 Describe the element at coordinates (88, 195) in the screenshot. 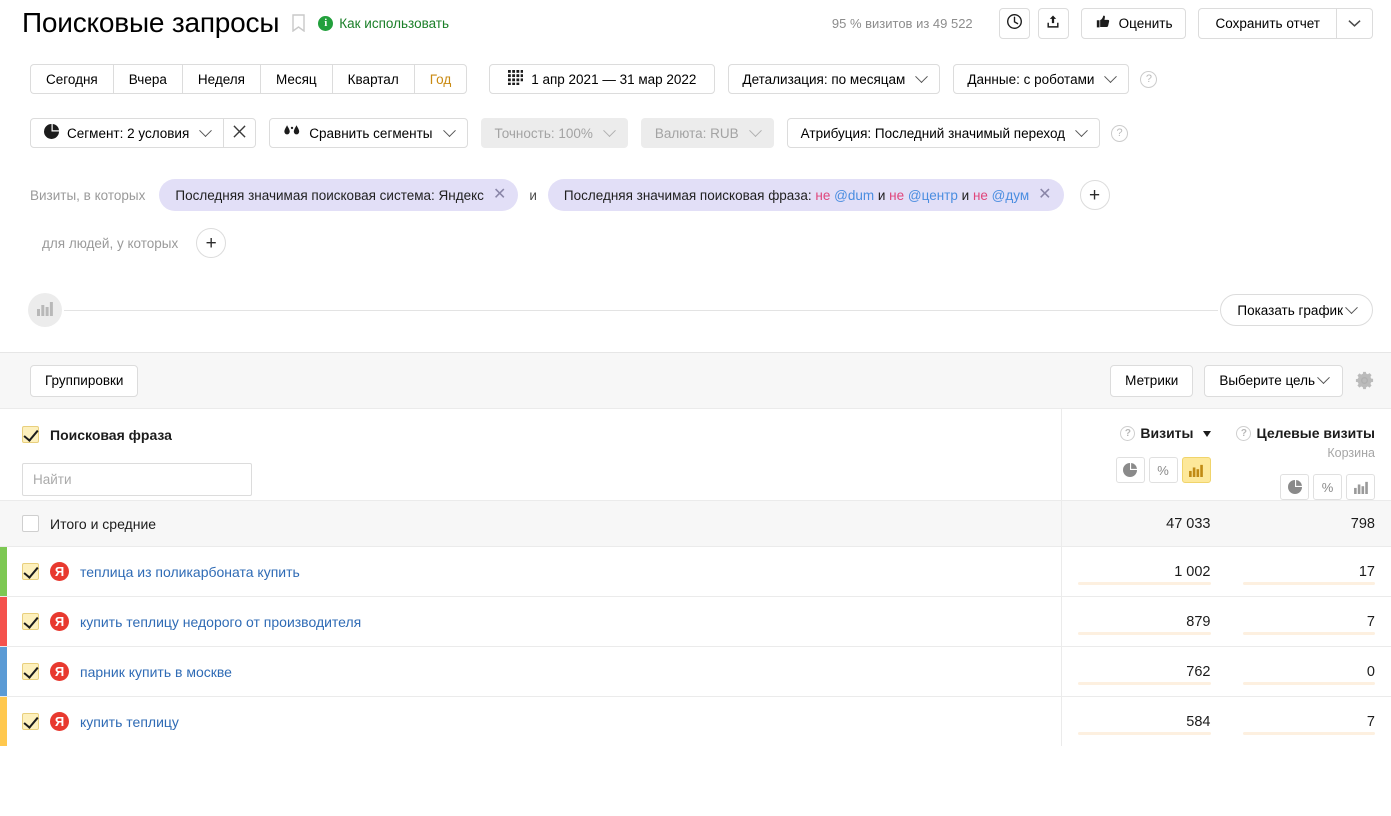

I see `visit-conditions-label: Визиты, в которых` at that location.